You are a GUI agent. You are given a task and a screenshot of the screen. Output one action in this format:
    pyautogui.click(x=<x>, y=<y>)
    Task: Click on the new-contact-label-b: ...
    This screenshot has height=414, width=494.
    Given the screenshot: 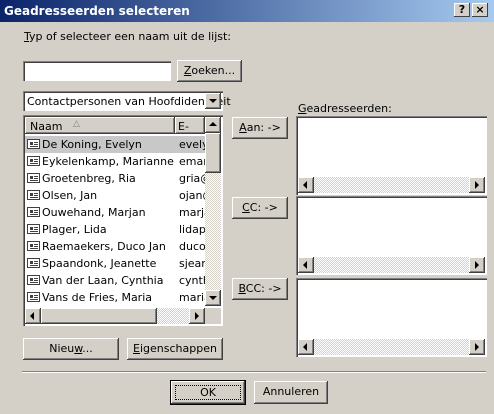 What is the action you would take?
    pyautogui.click(x=87, y=348)
    